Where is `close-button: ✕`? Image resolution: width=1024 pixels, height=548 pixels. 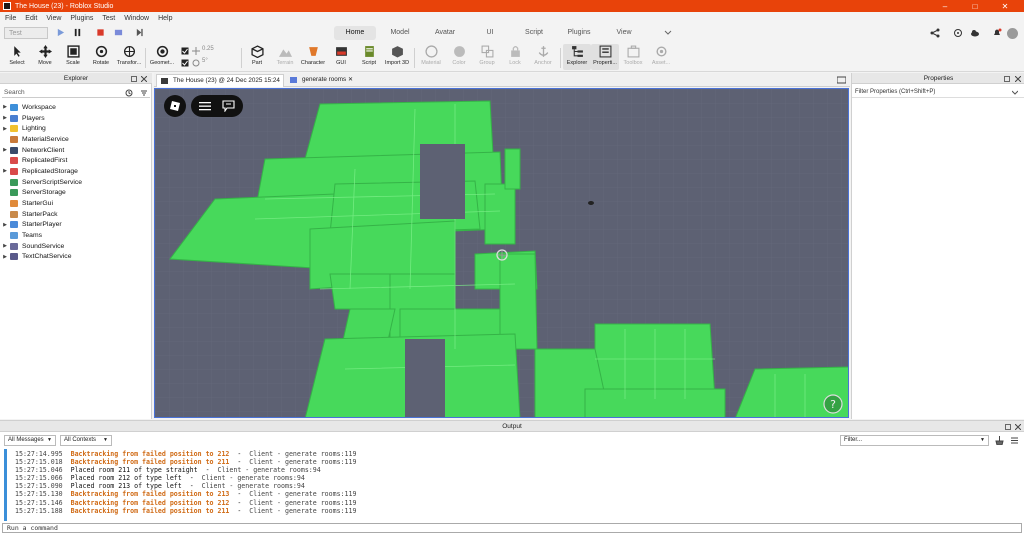
close-button: ✕ is located at coordinates (1005, 6).